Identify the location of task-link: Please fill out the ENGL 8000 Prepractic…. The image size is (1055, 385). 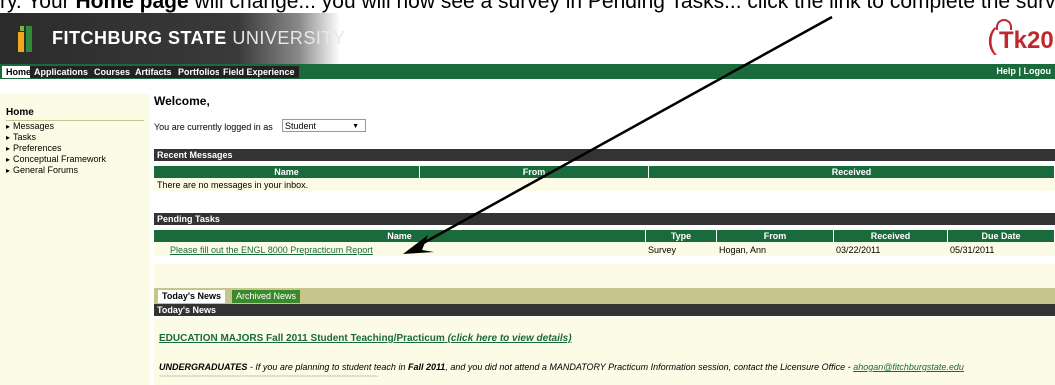
(271, 250).